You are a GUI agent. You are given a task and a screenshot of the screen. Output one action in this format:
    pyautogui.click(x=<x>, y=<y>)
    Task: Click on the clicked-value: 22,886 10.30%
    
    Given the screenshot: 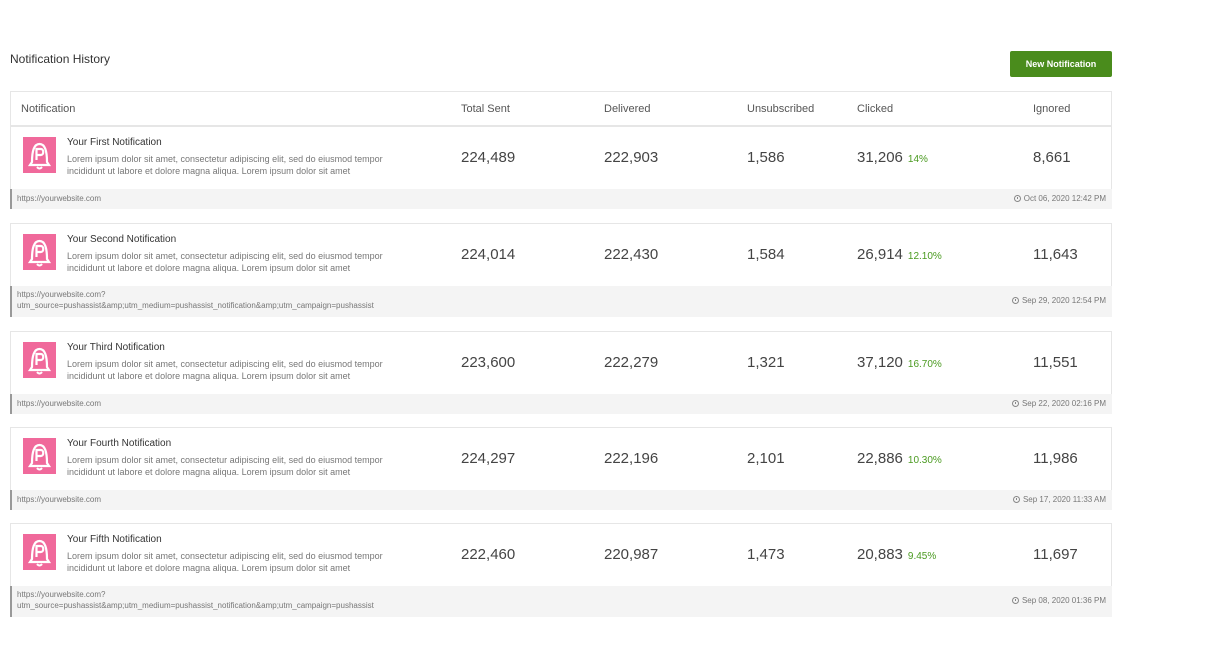 What is the action you would take?
    pyautogui.click(x=899, y=458)
    